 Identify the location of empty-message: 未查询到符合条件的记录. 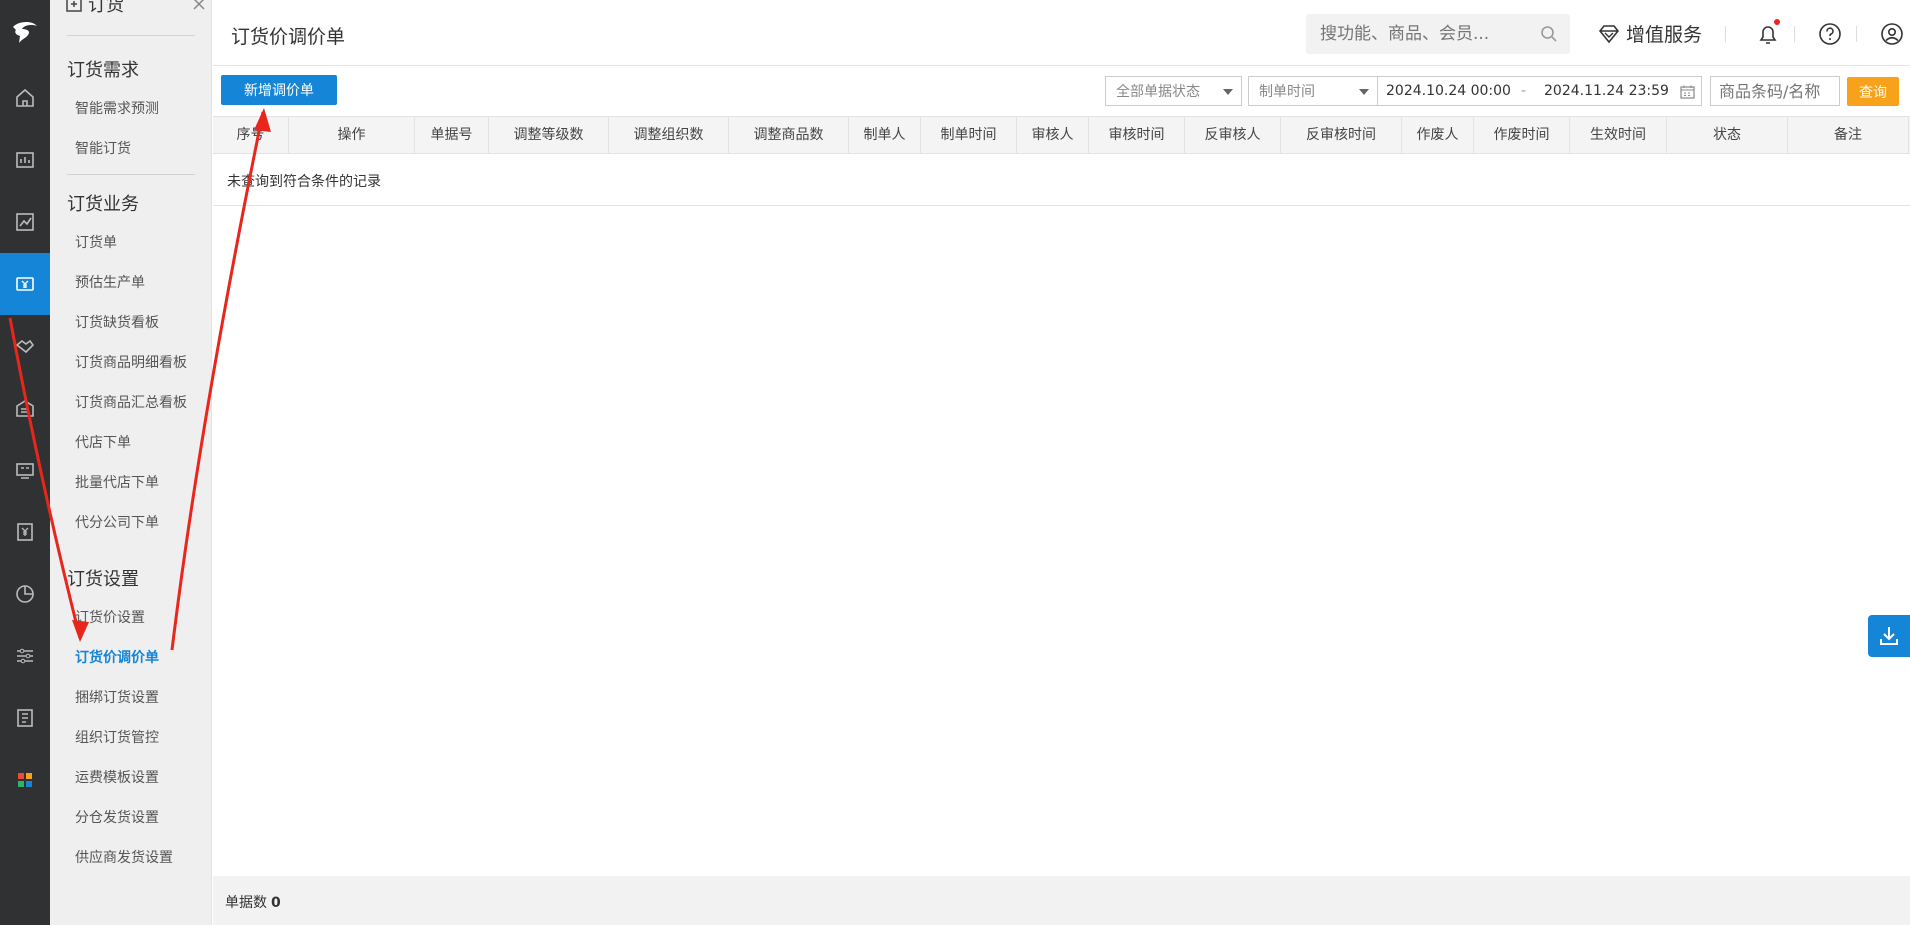
(304, 182).